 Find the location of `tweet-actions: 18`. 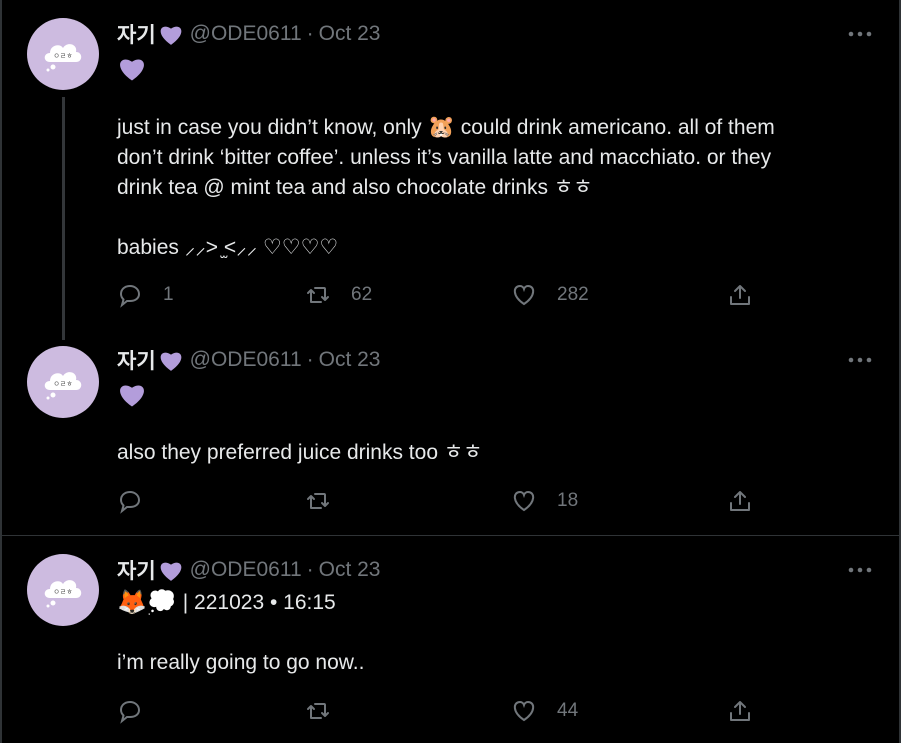

tweet-actions: 18 is located at coordinates (437, 501).